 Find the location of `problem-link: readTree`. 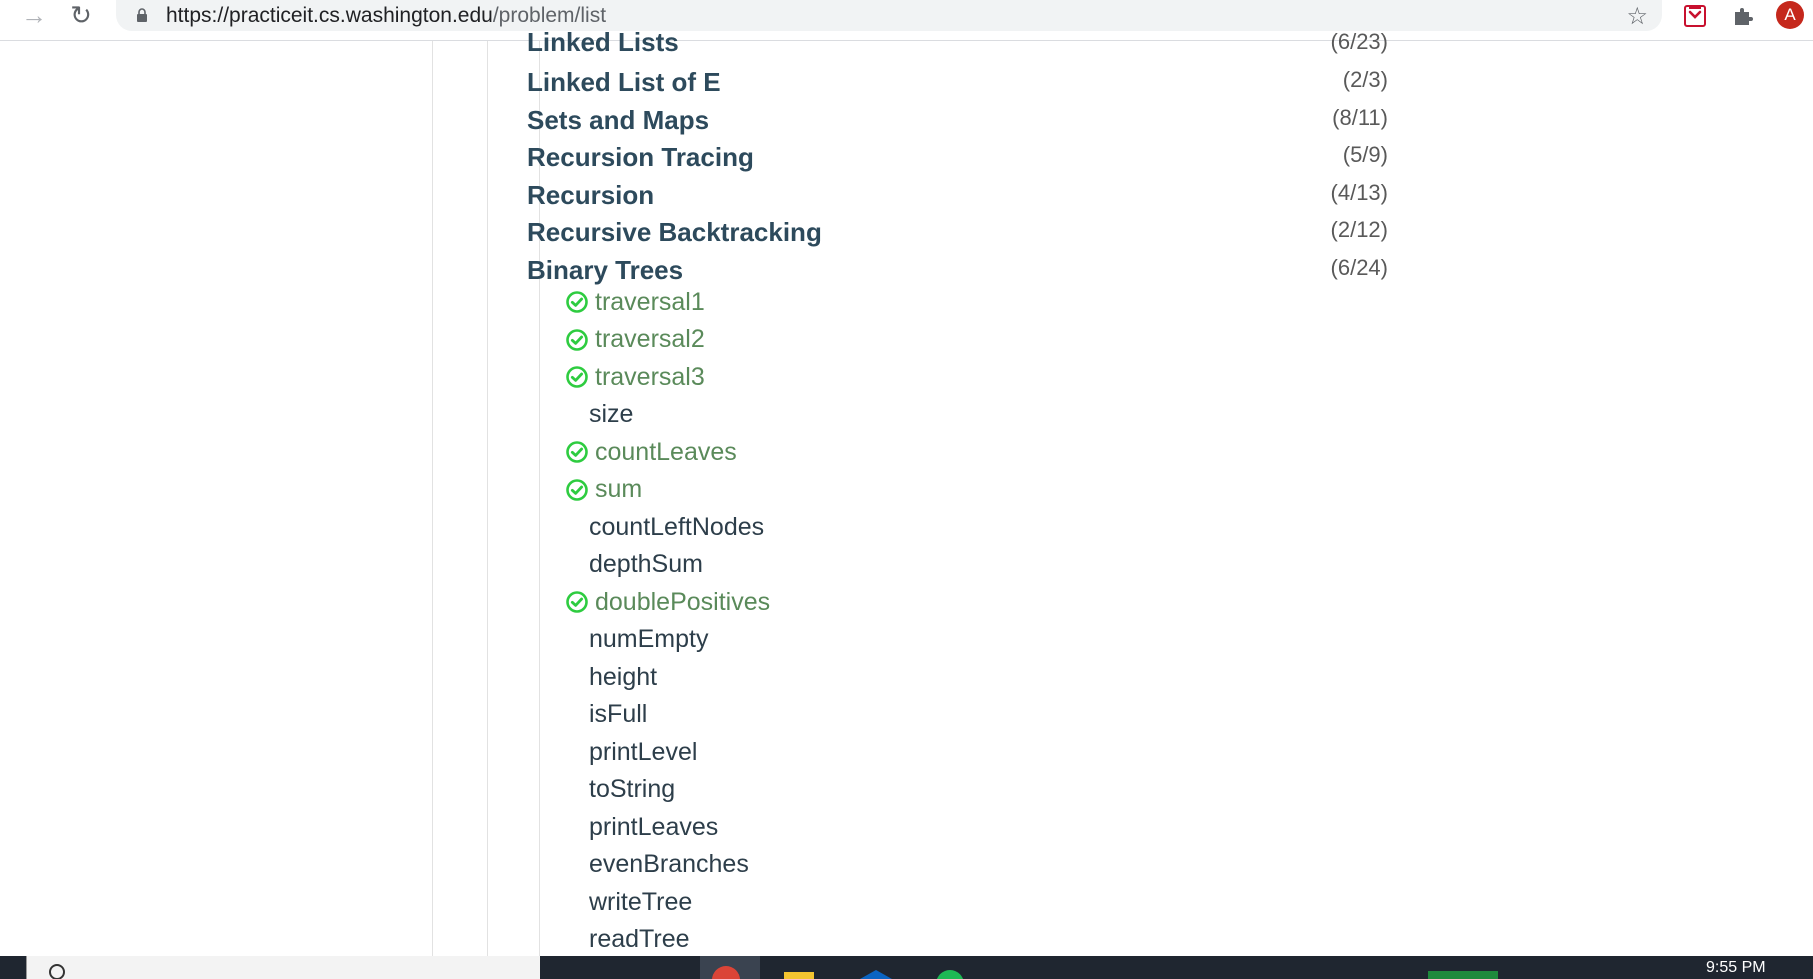

problem-link: readTree is located at coordinates (639, 940).